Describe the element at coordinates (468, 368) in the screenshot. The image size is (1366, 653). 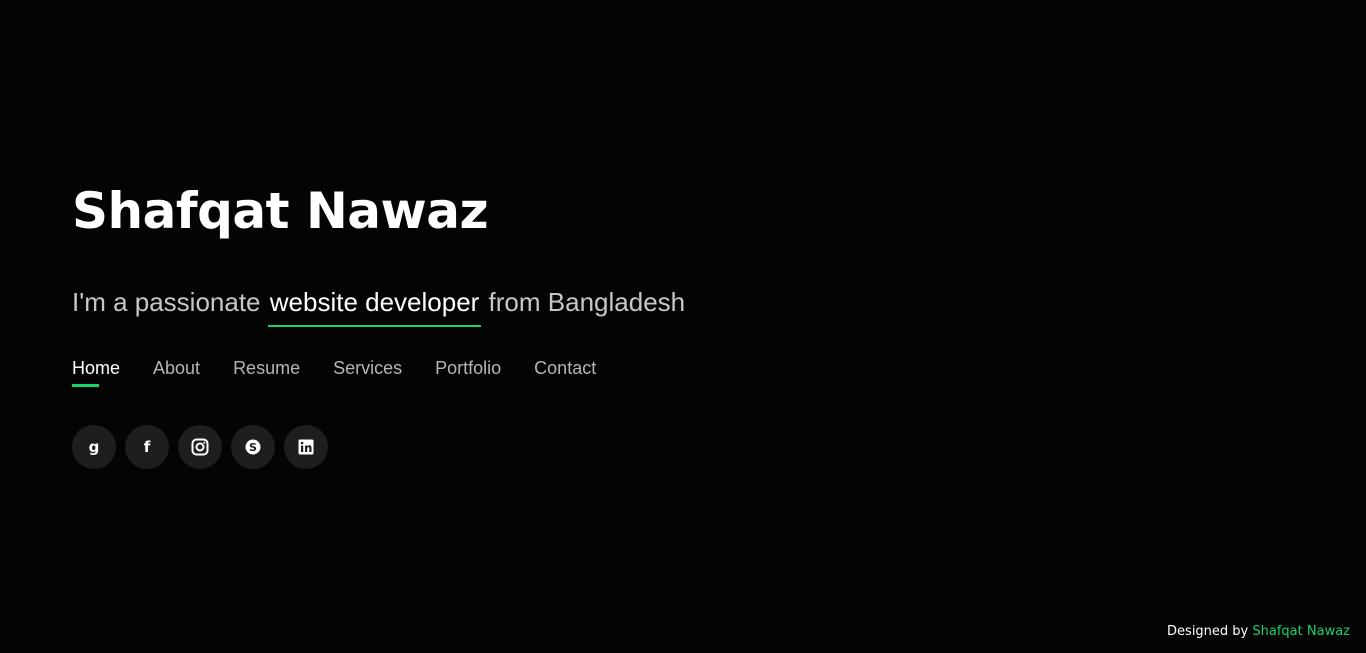
I see `nav-portfolio: Portfolio` at that location.